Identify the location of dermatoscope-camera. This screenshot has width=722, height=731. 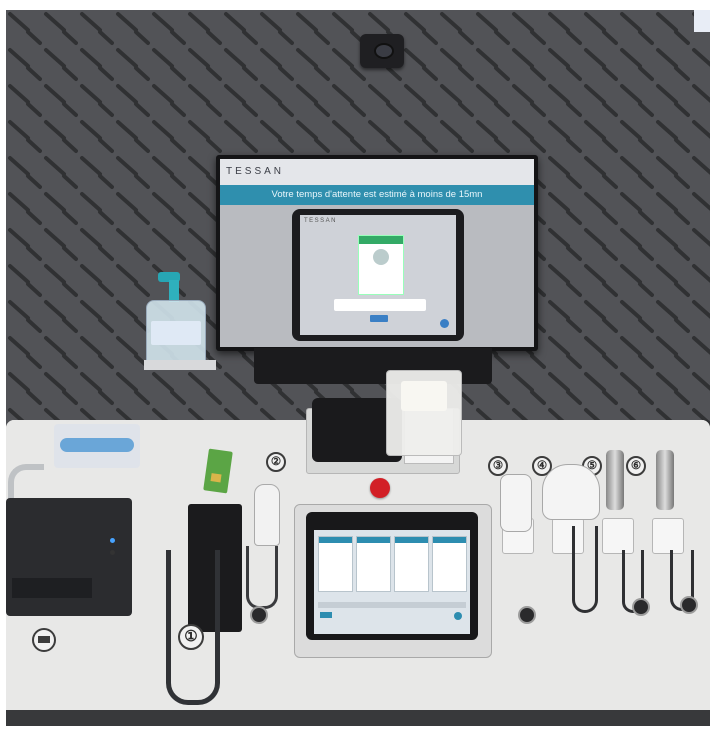
(665, 480).